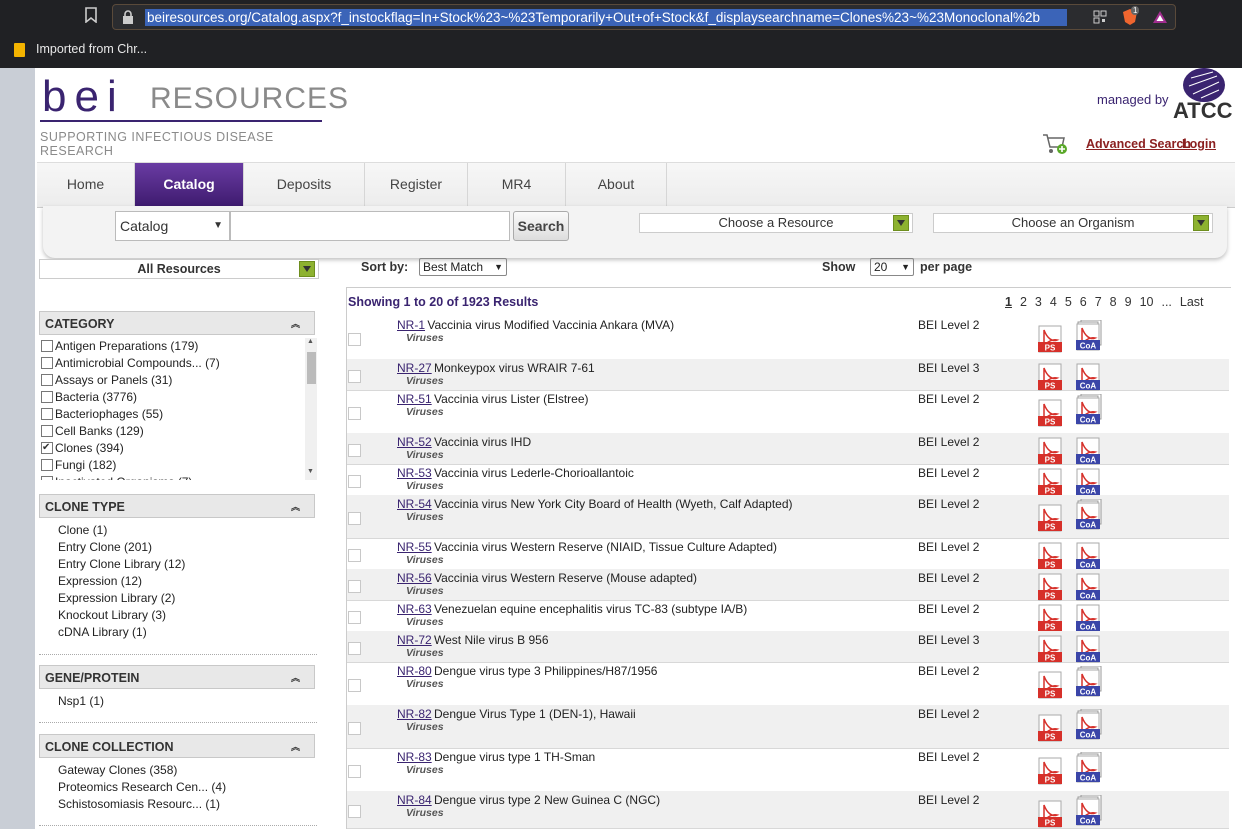 This screenshot has height=829, width=1242. What do you see at coordinates (197, 701) in the screenshot?
I see `facet-option: Nsp1 (1)` at bounding box center [197, 701].